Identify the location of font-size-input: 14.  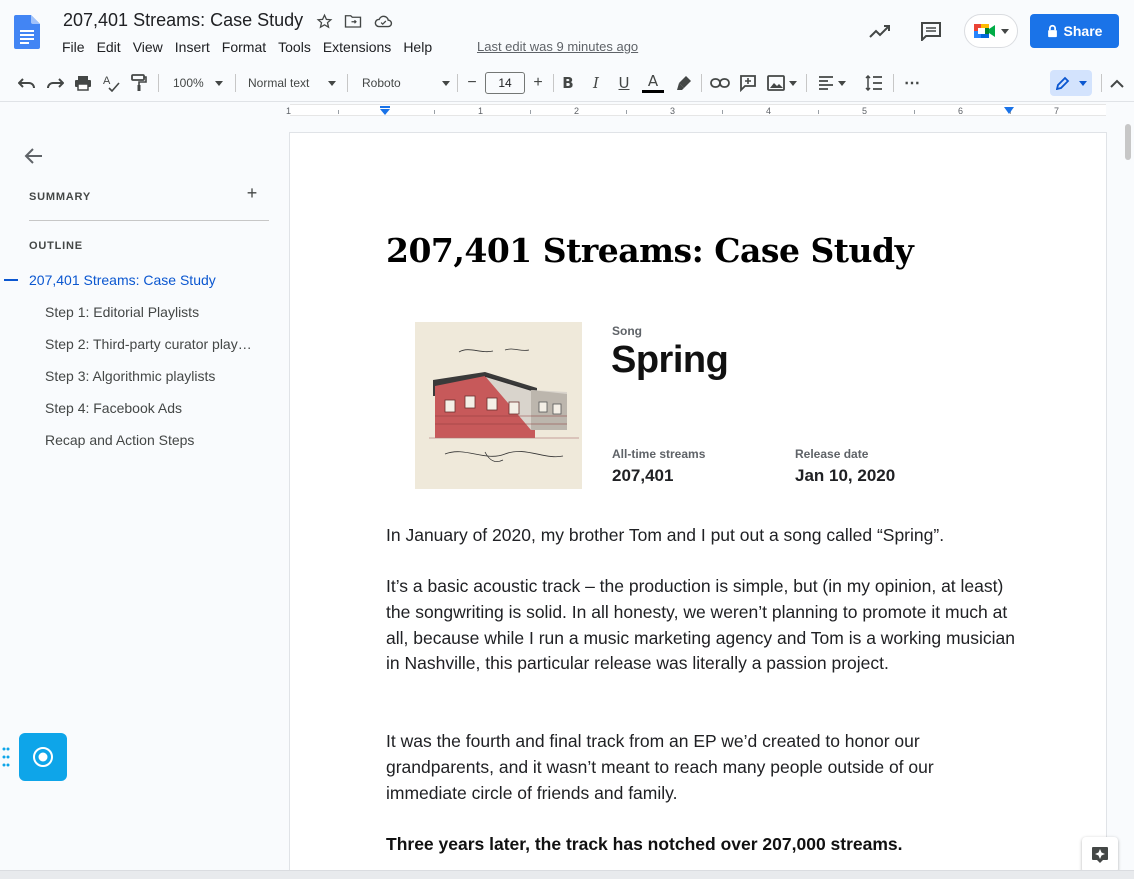
(505, 83).